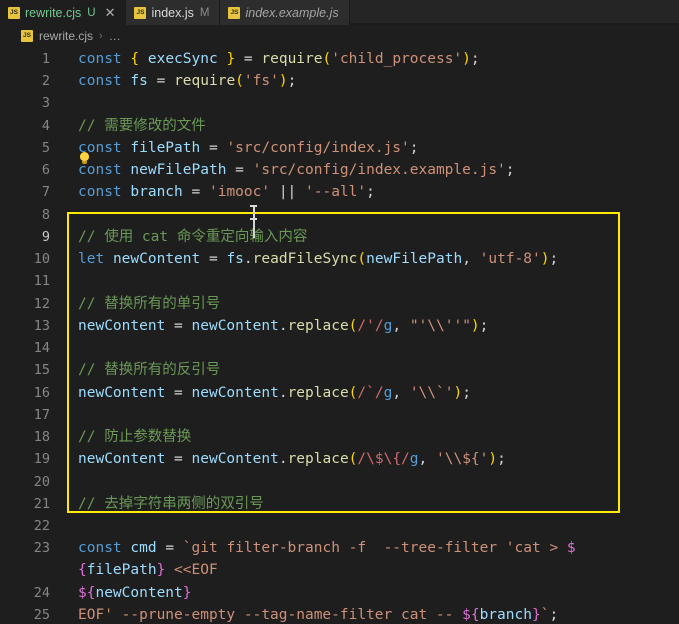 The width and height of the screenshot is (679, 624). What do you see at coordinates (91, 12) in the screenshot?
I see `tab-status-badge: U` at bounding box center [91, 12].